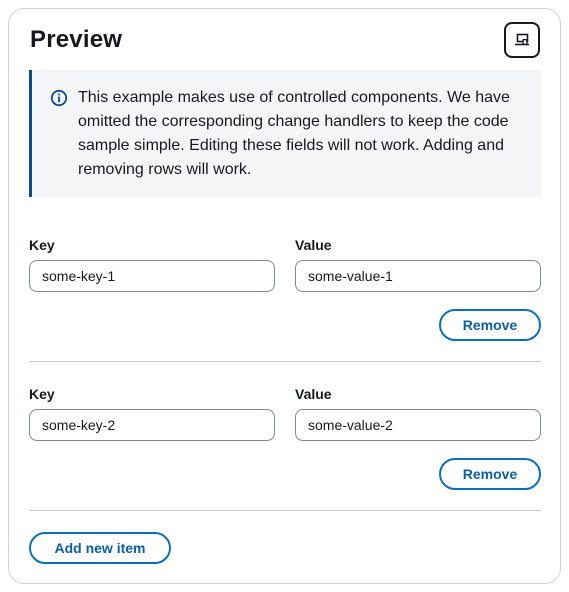 Image resolution: width=569 pixels, height=592 pixels. I want to click on panel-header: Preview, so click(285, 40).